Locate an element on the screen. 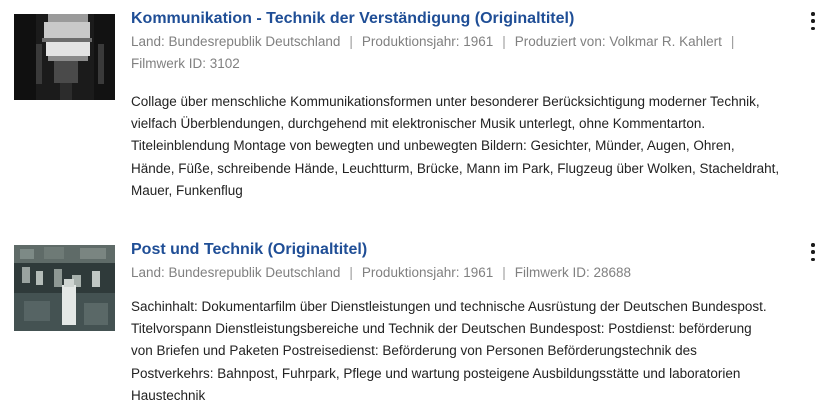  description-line: Haustechnik is located at coordinates (168, 395).